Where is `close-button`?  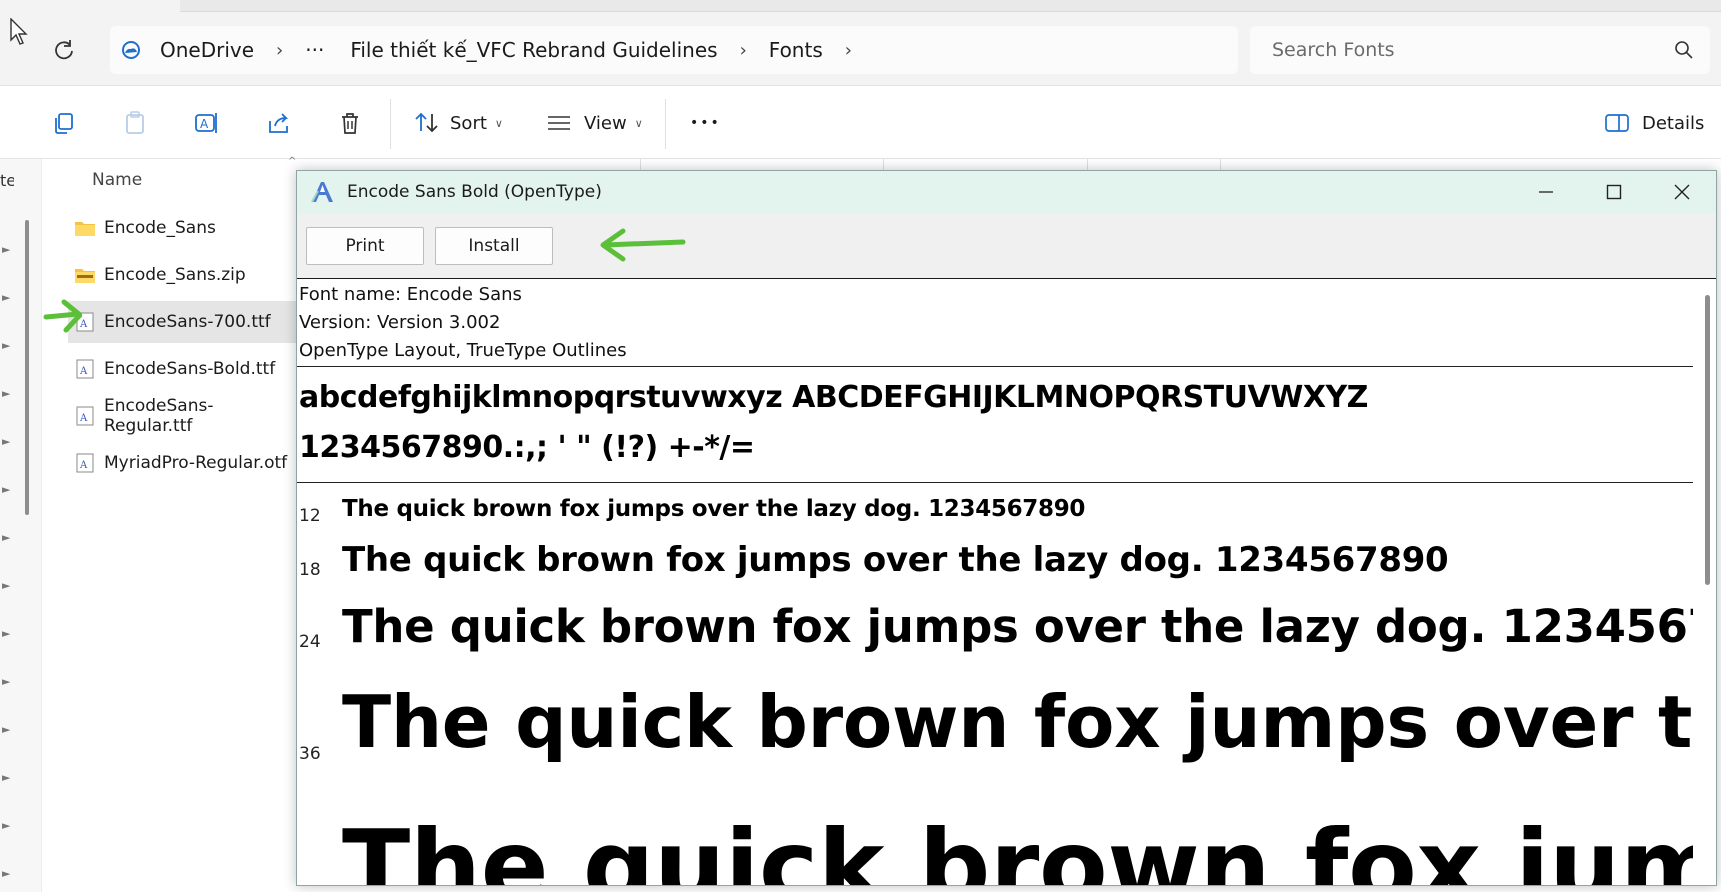 close-button is located at coordinates (1682, 192).